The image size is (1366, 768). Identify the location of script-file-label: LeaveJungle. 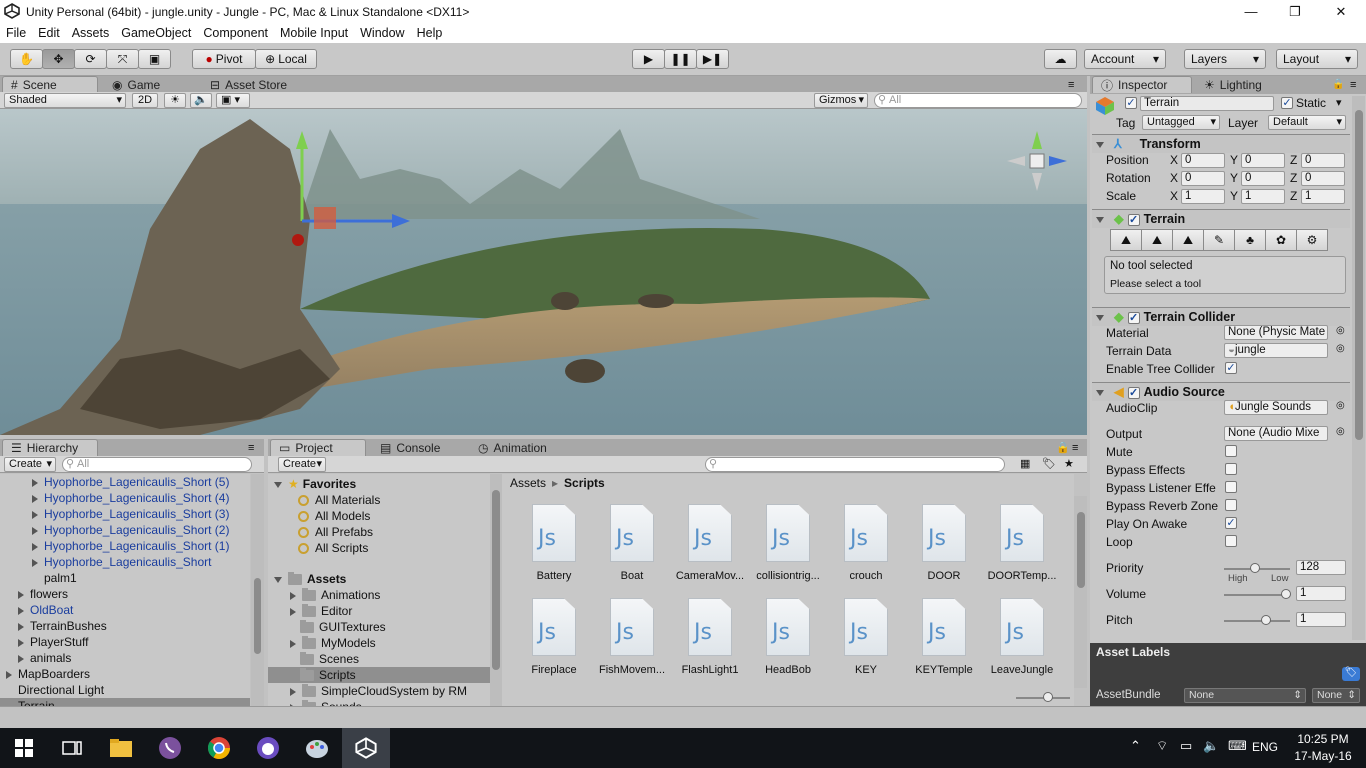
(1022, 670).